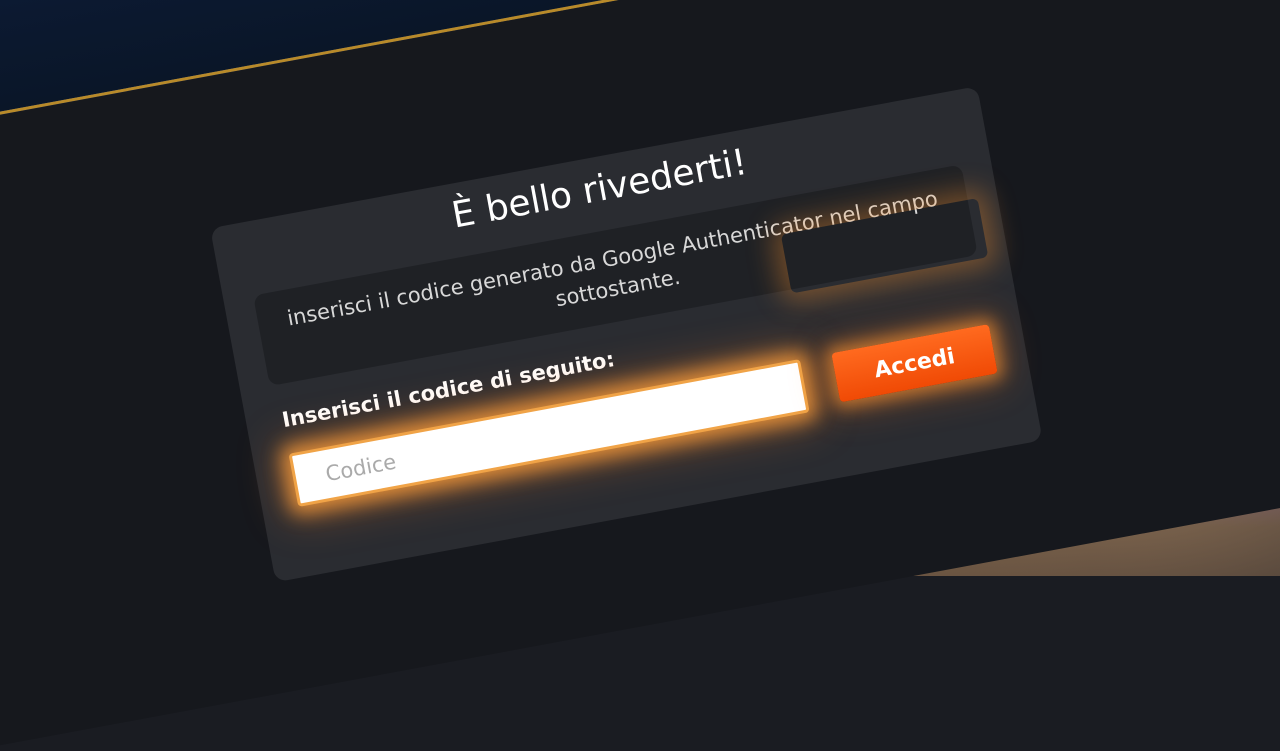 Image resolution: width=1280 pixels, height=751 pixels. Describe the element at coordinates (914, 363) in the screenshot. I see `accedi-button: Accedi` at that location.